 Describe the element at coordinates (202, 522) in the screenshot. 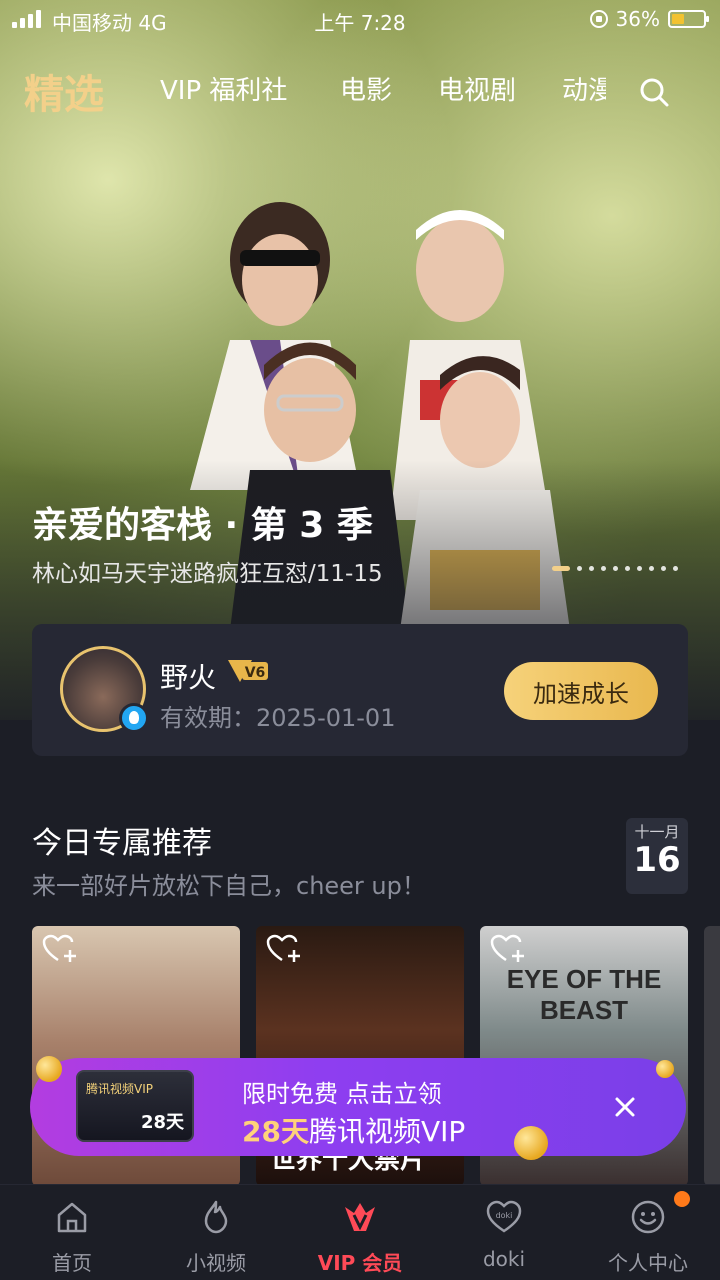

I see `hero-title: 亲爱的客栈 · 第 3 季` at that location.